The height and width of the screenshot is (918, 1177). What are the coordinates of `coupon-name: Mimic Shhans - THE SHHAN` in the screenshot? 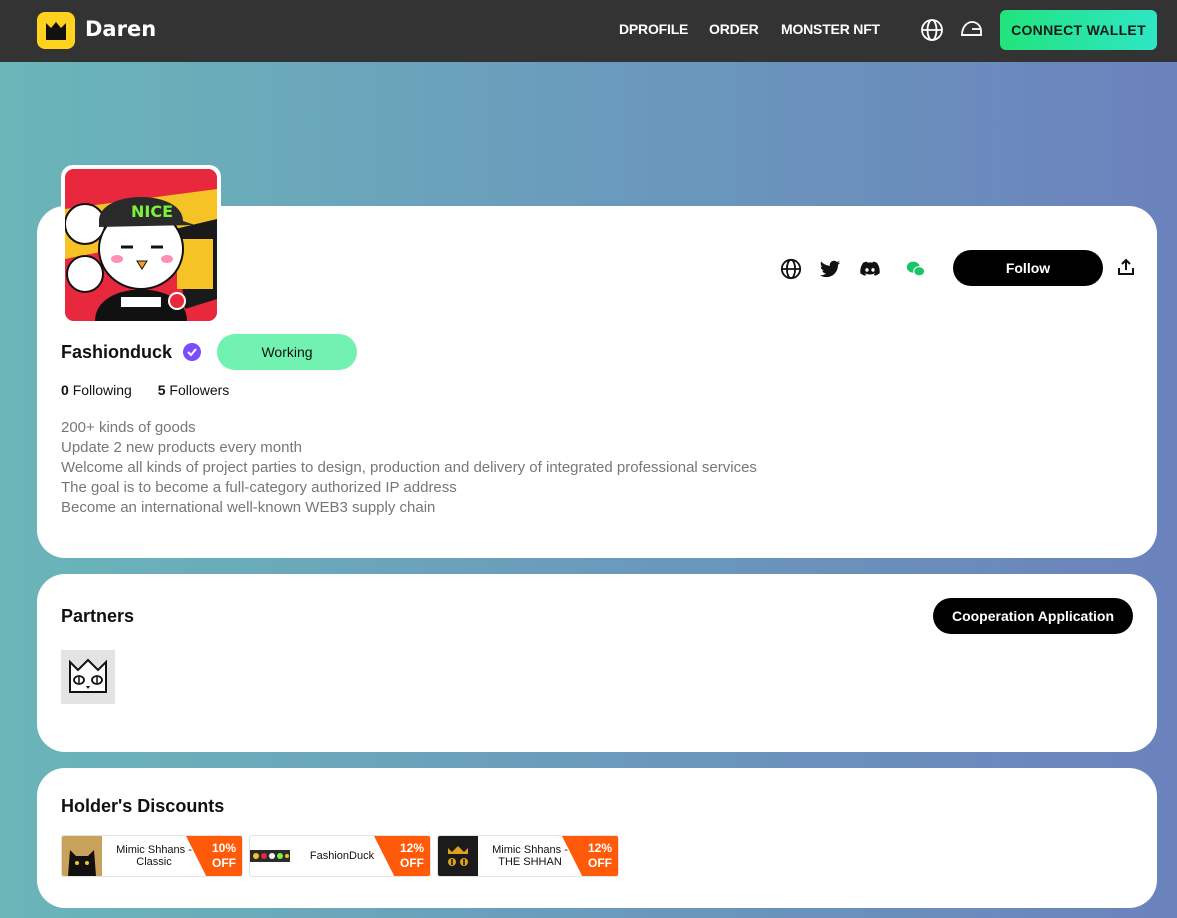 It's located at (530, 856).